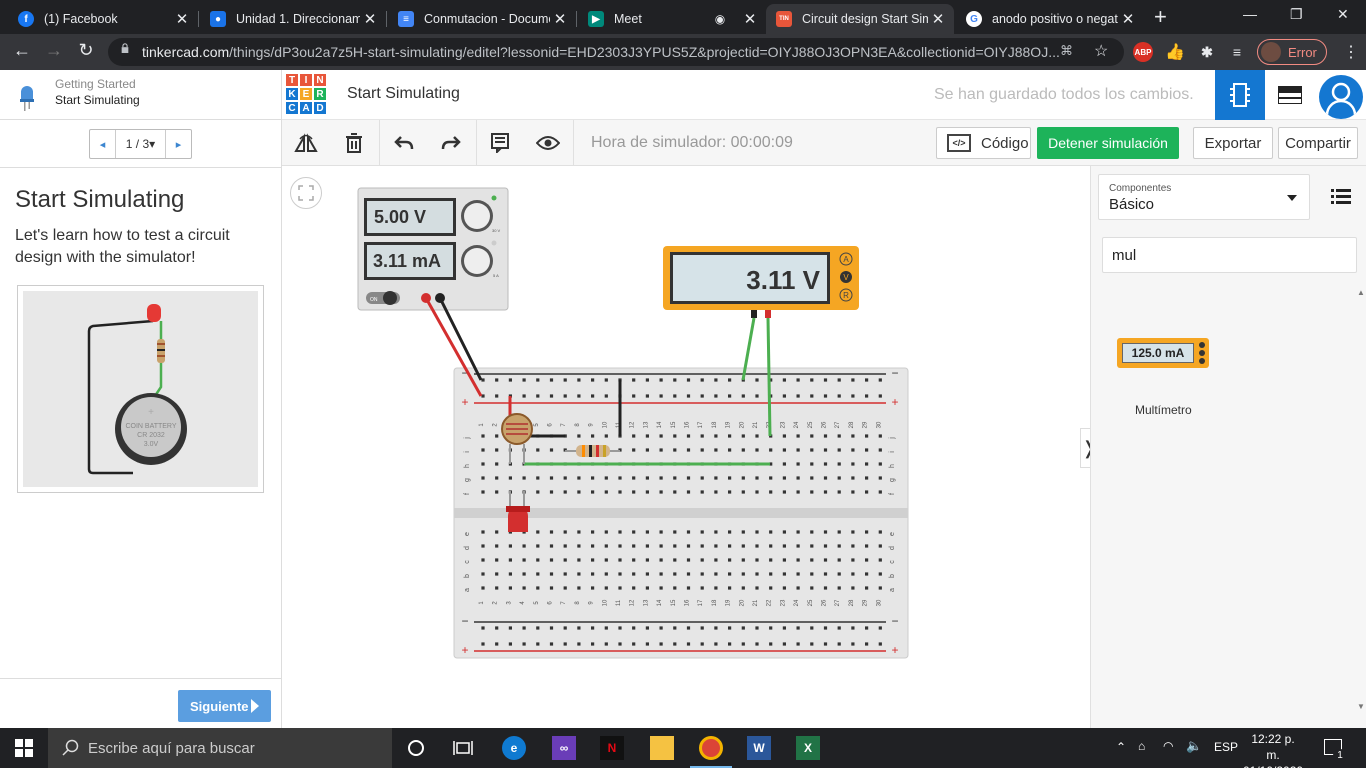 This screenshot has width=1366, height=779. I want to click on back-icon: ←, so click(22, 50).